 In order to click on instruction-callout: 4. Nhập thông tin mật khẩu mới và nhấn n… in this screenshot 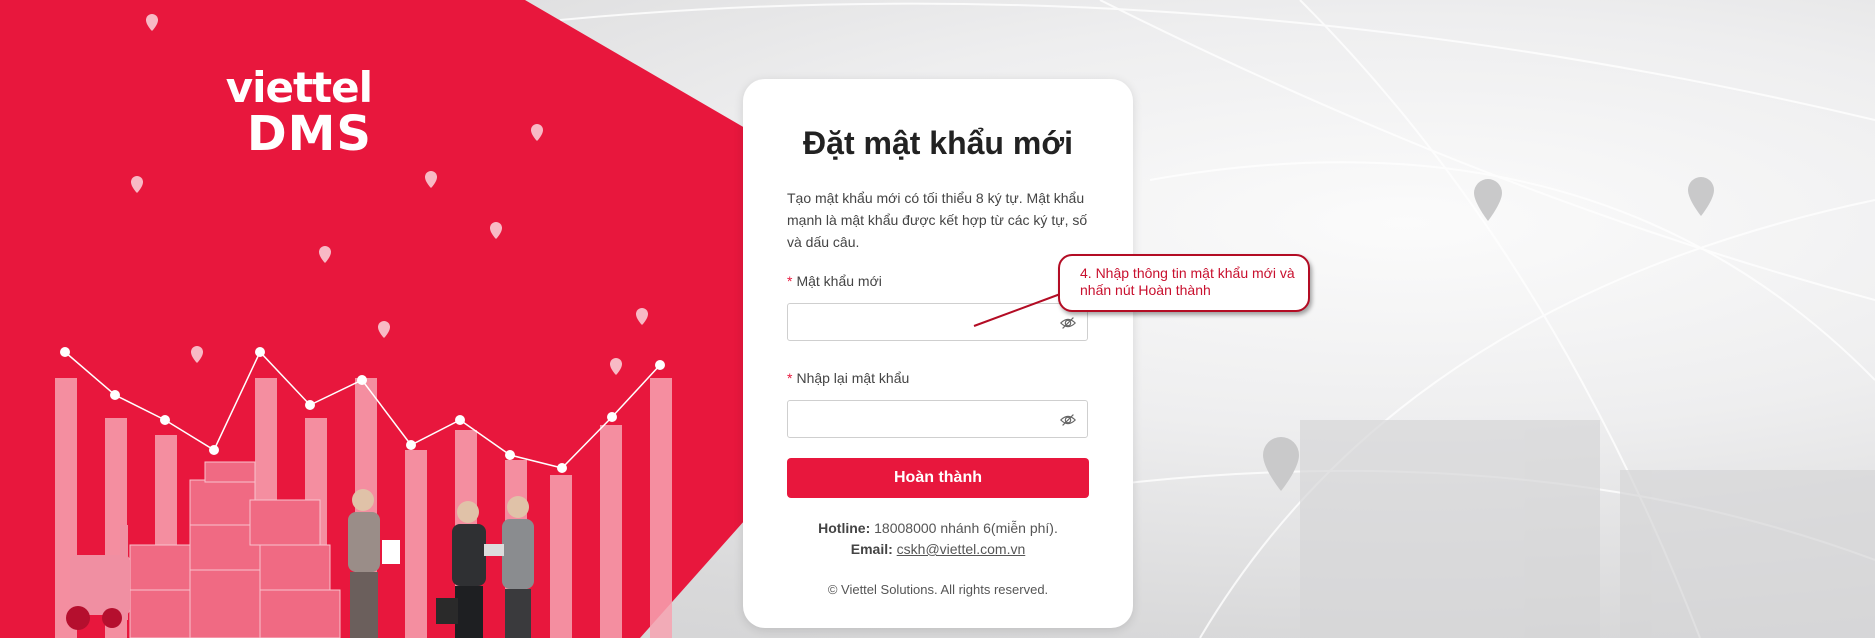, I will do `click(1184, 283)`.